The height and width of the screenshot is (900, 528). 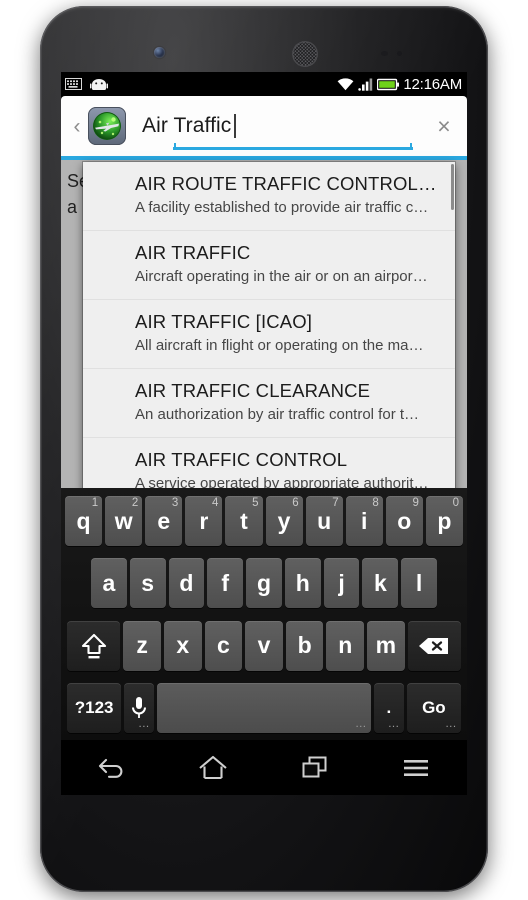 I want to click on key-b: b, so click(x=304, y=645).